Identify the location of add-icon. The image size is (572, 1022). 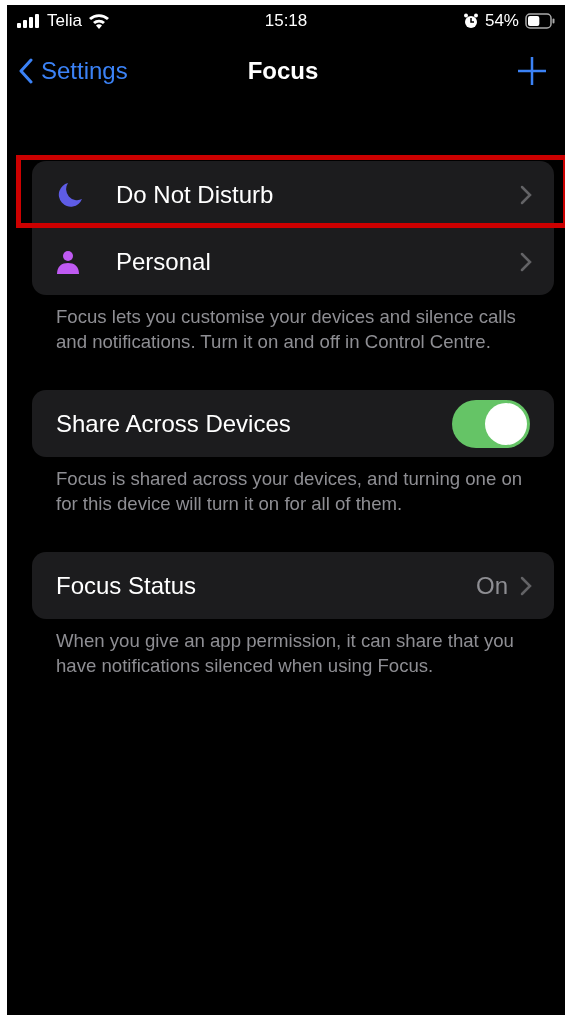
(532, 71).